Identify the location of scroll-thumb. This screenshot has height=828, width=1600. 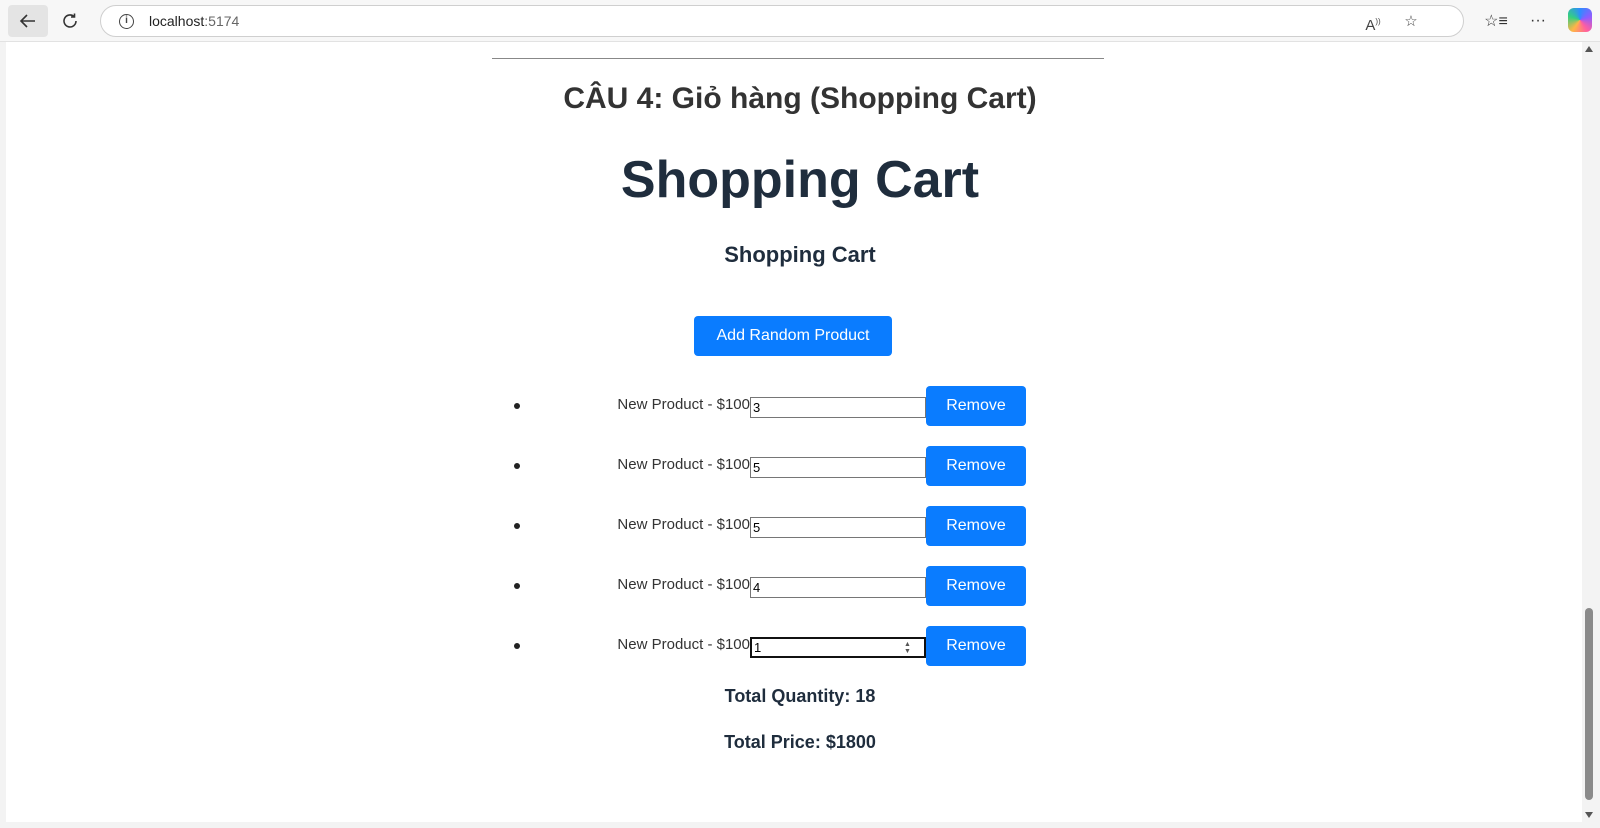
(1589, 704).